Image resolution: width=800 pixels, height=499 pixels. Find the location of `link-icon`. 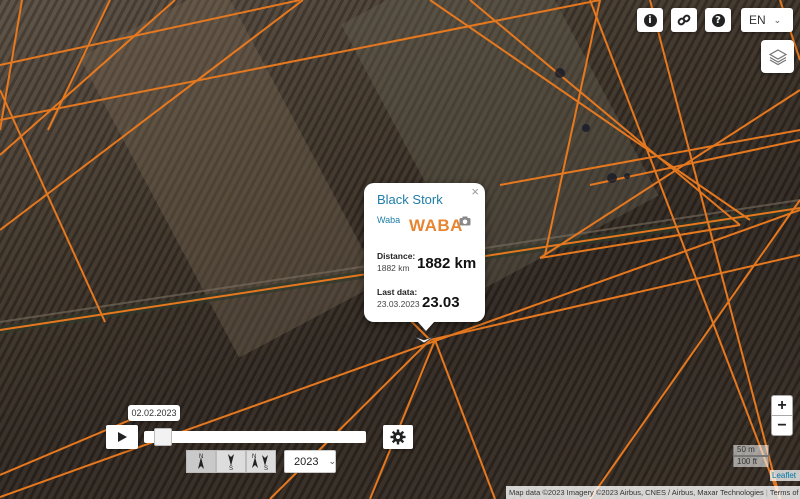

link-icon is located at coordinates (684, 20).